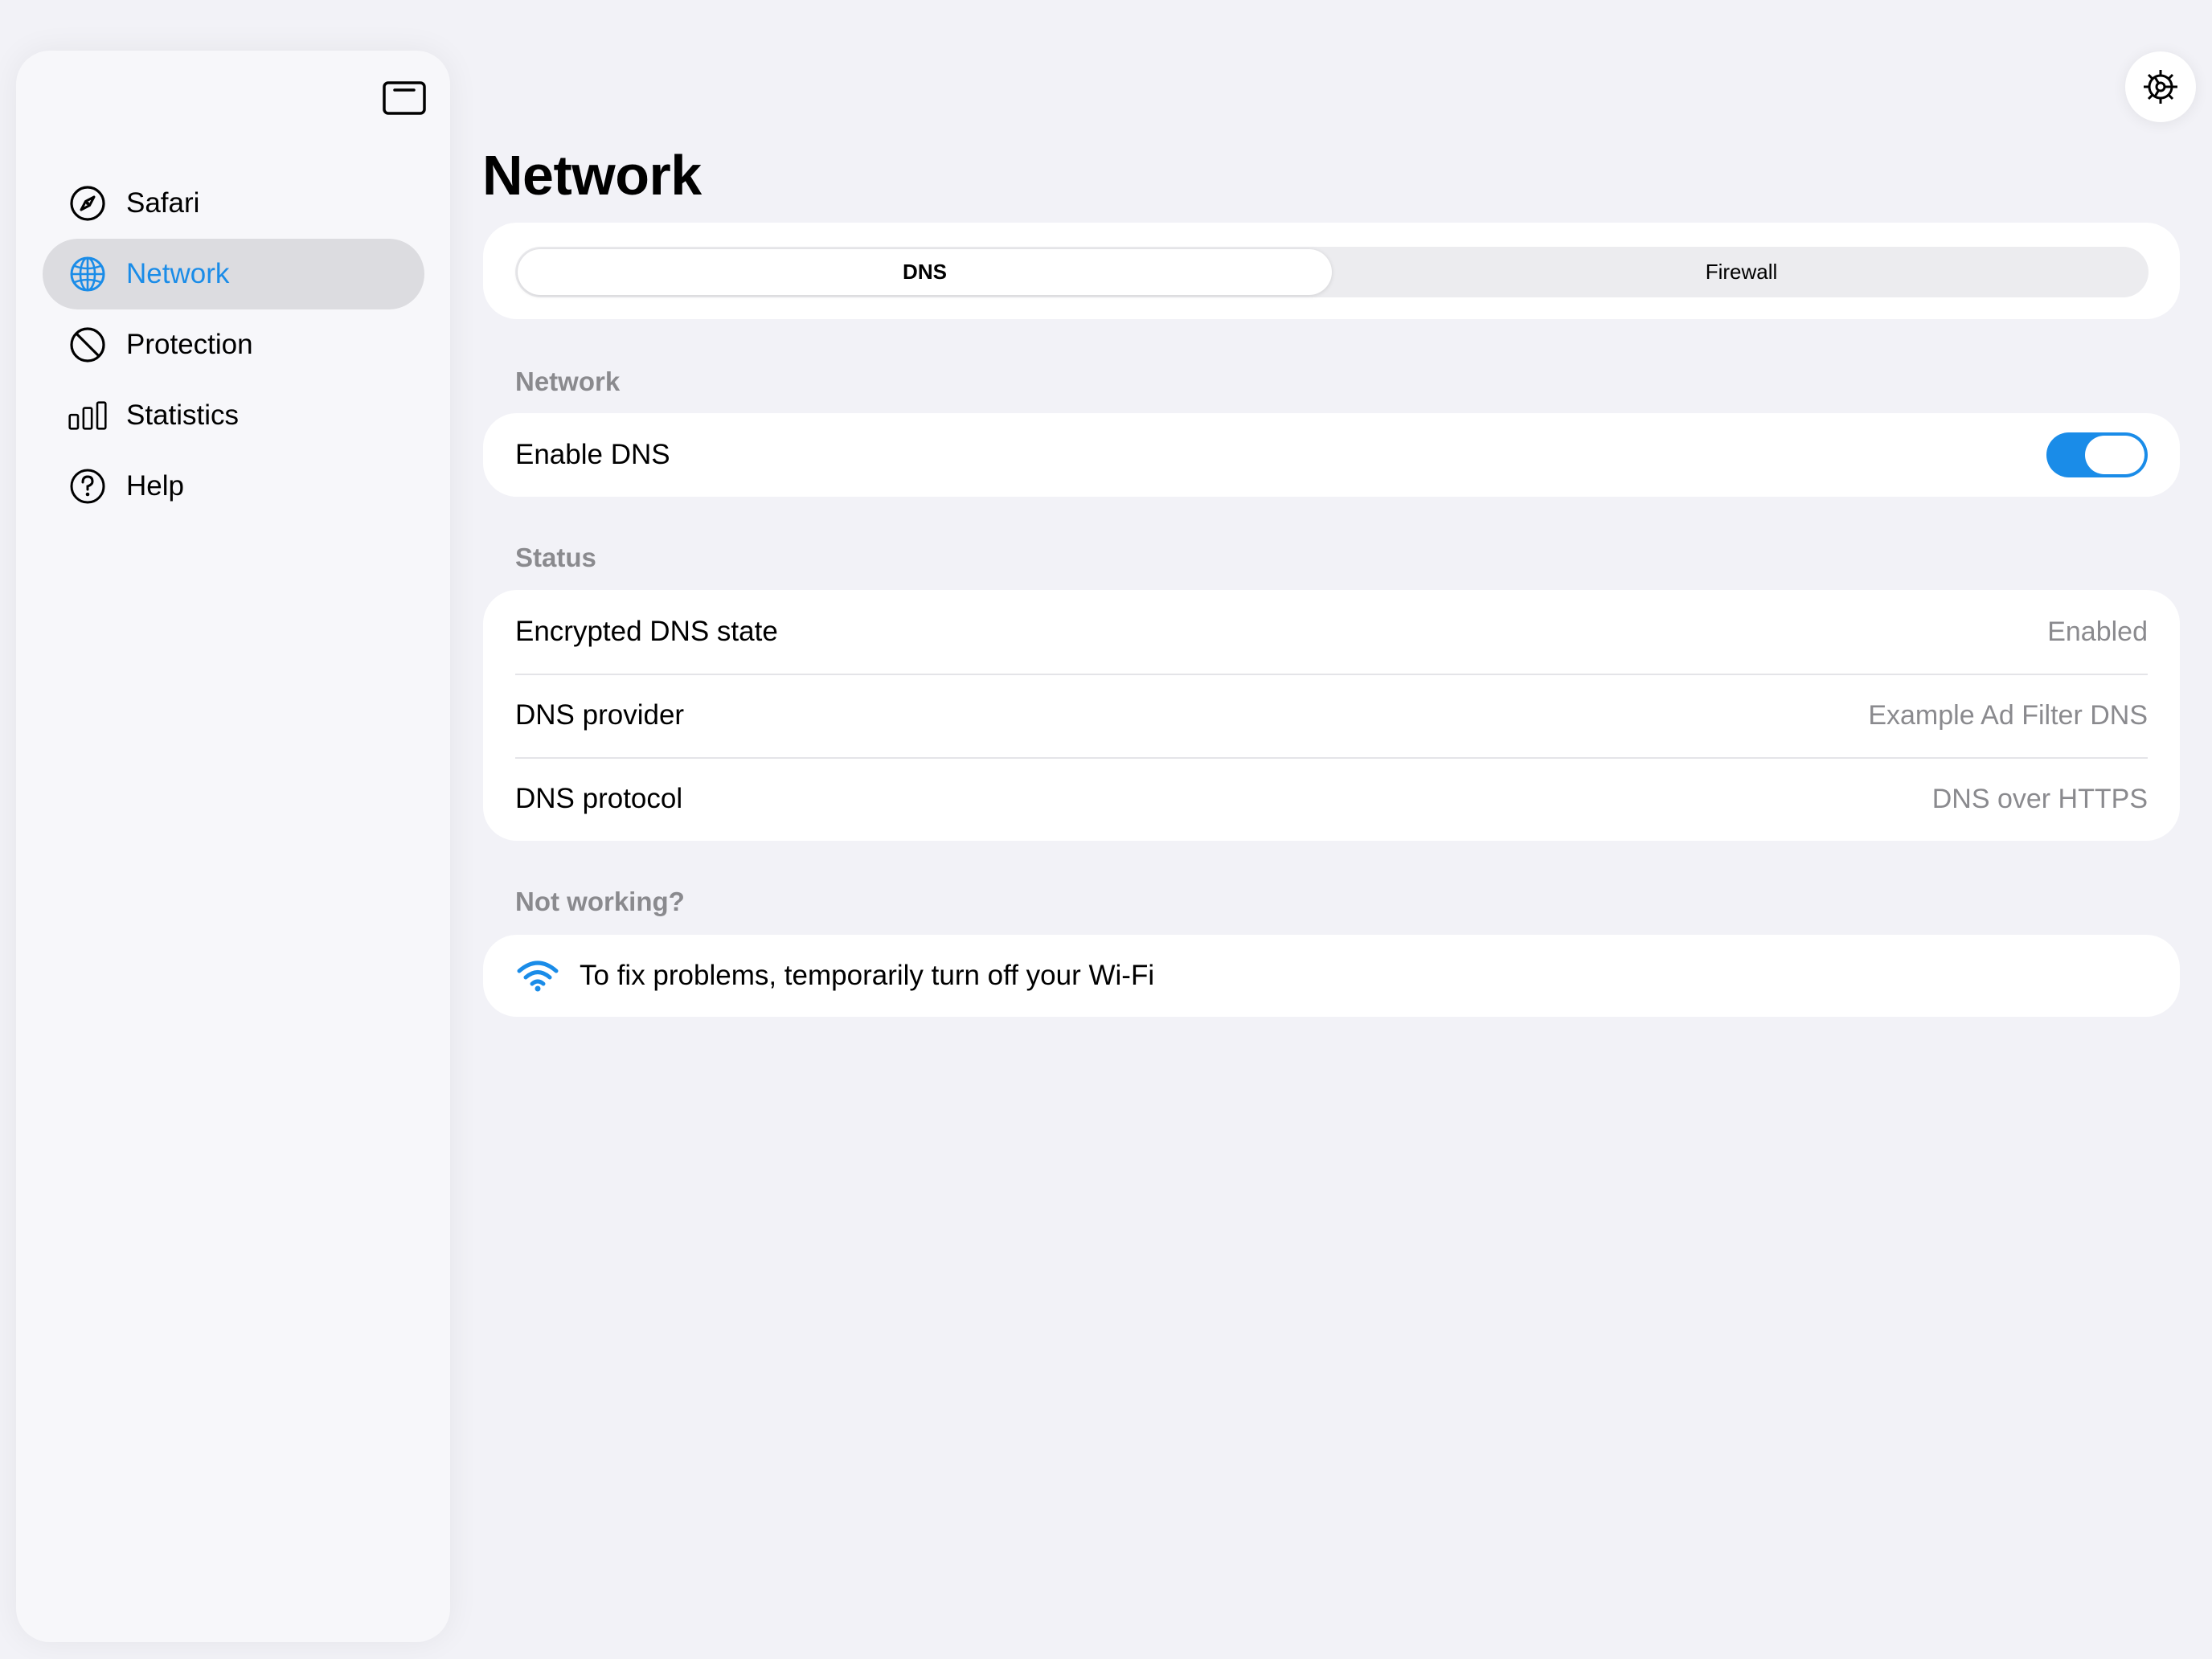  I want to click on sidebar-item-network: Network, so click(233, 274).